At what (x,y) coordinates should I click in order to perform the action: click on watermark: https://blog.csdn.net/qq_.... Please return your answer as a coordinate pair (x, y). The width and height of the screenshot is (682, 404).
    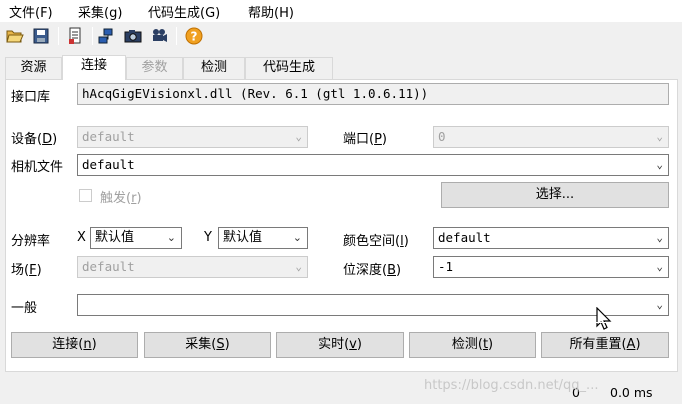
    Looking at the image, I should click on (511, 385).